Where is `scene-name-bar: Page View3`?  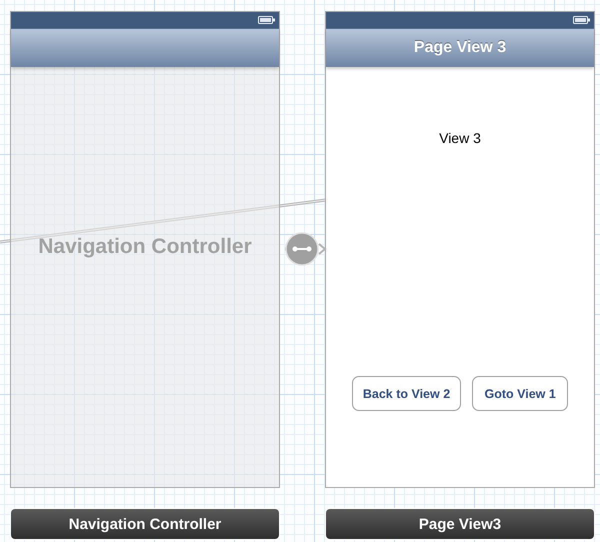 scene-name-bar: Page View3 is located at coordinates (460, 524).